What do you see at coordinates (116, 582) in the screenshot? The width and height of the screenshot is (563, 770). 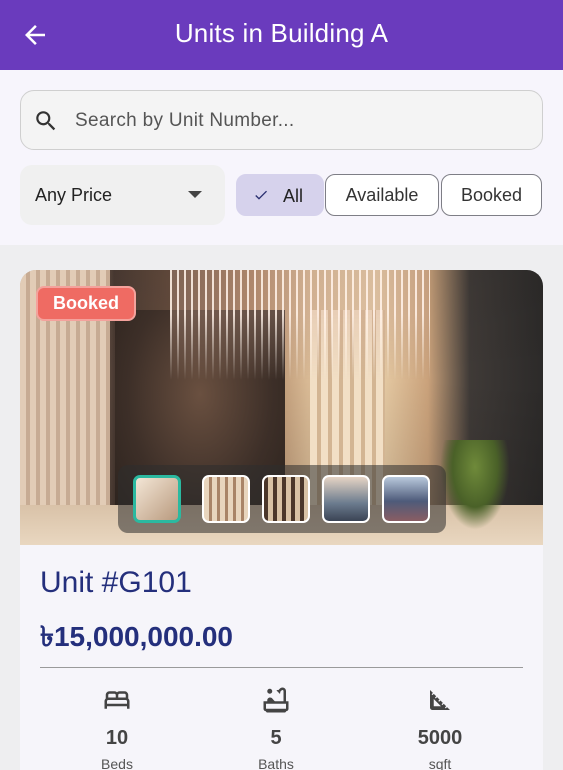 I see `unit-title: Unit #G101` at bounding box center [116, 582].